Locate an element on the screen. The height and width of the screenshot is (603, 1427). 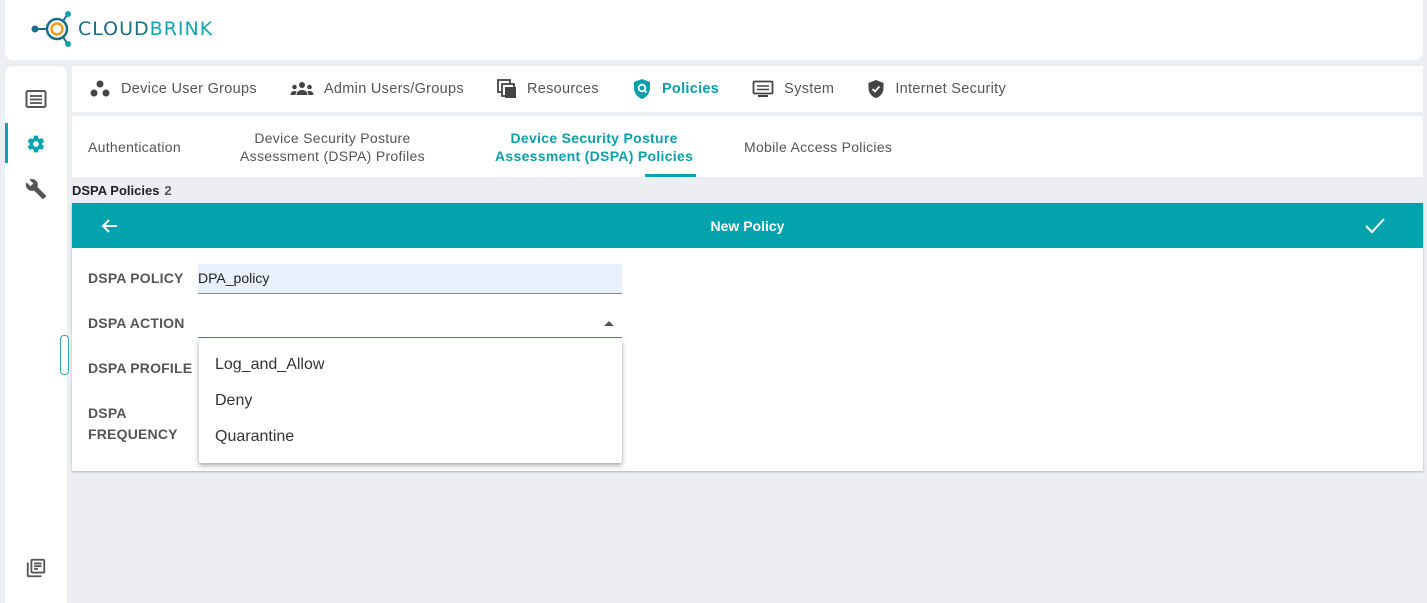
policy-count: 2 is located at coordinates (168, 190).